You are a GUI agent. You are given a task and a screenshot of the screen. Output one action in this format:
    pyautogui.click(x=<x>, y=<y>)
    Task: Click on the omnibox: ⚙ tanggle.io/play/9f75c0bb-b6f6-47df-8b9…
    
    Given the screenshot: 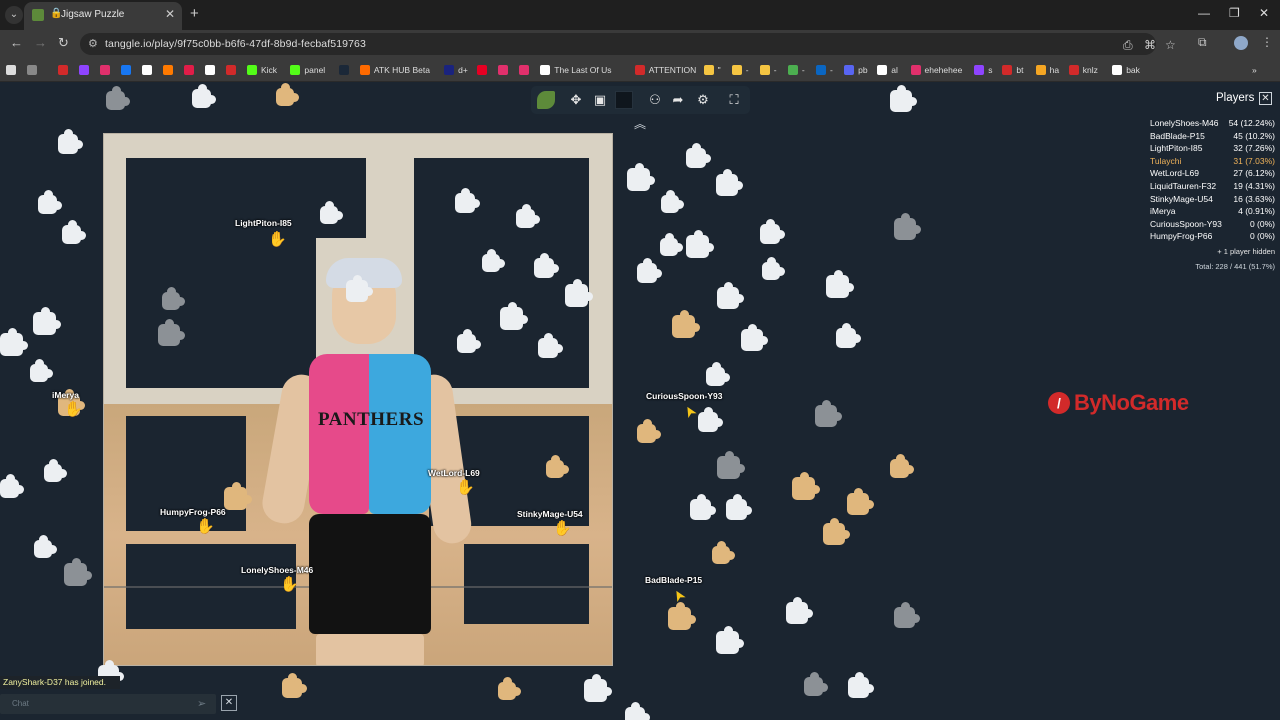 What is the action you would take?
    pyautogui.click(x=628, y=44)
    